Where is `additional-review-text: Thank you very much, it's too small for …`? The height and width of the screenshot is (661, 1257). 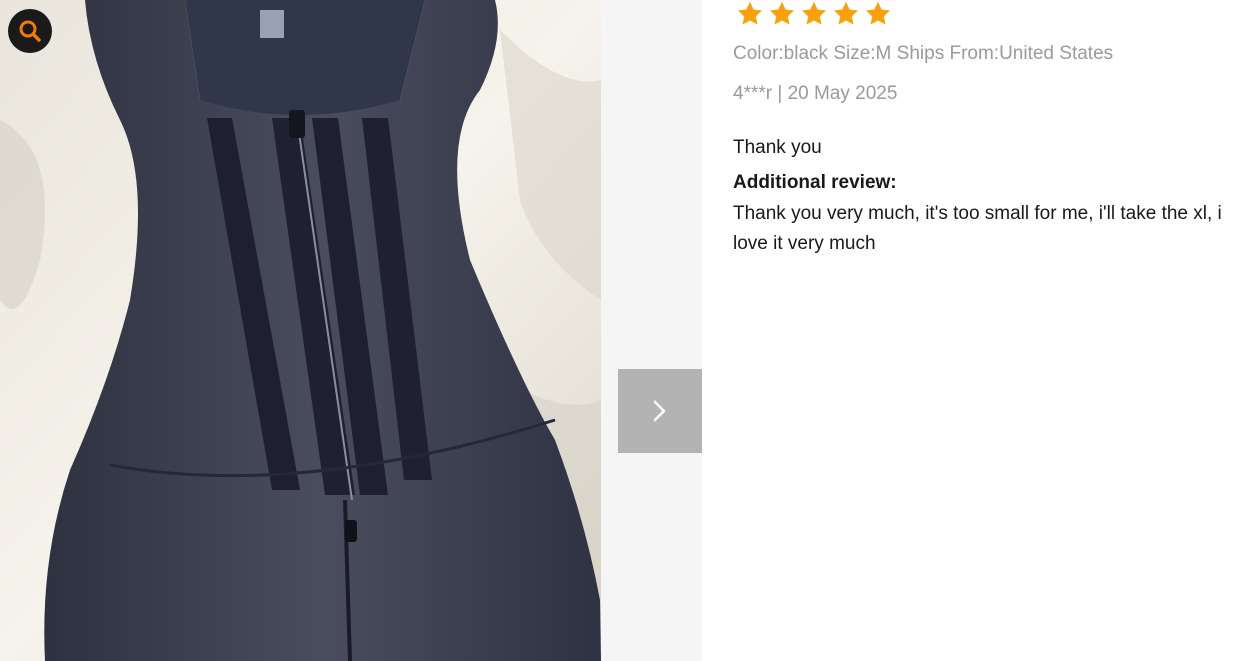 additional-review-text: Thank you very much, it's too small for … is located at coordinates (977, 228).